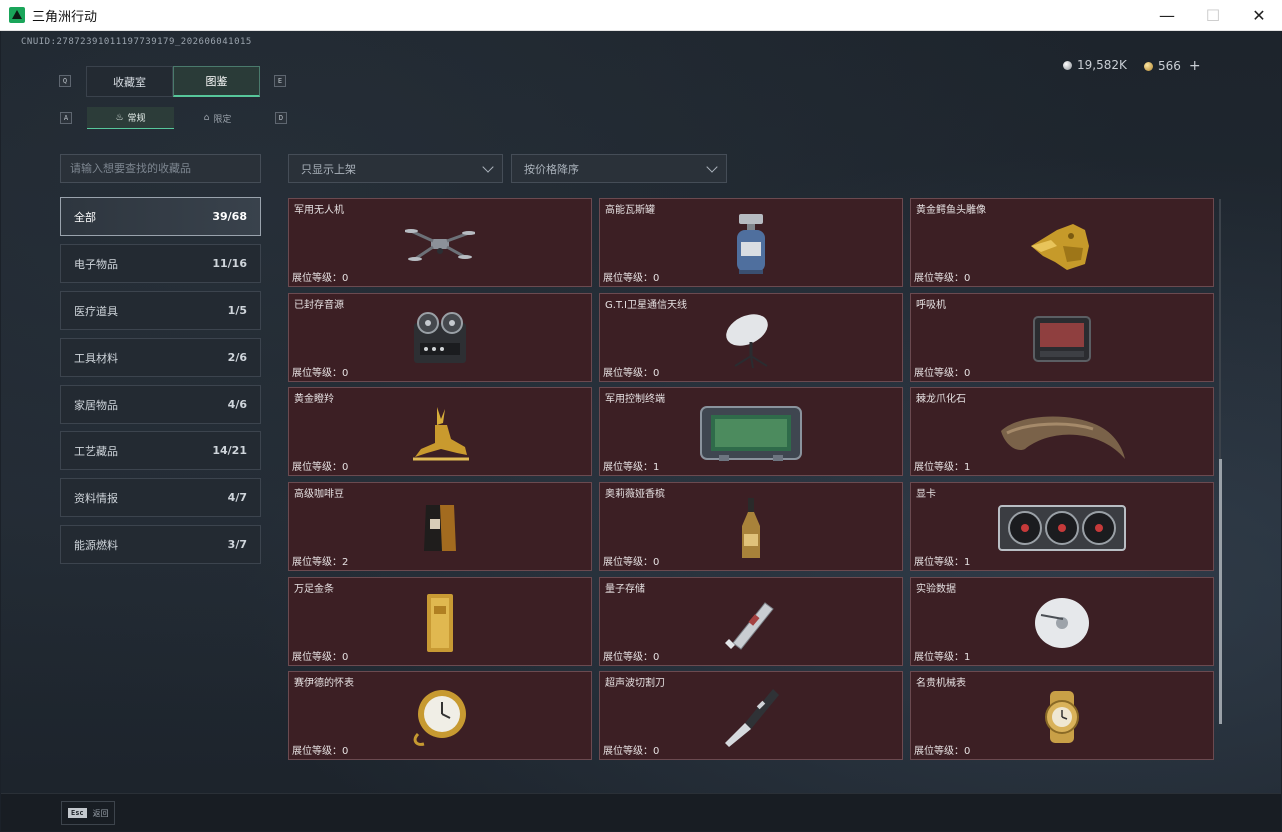 Image resolution: width=1282 pixels, height=832 pixels. What do you see at coordinates (1060, 247) in the screenshot?
I see `gold-crocodile-icon` at bounding box center [1060, 247].